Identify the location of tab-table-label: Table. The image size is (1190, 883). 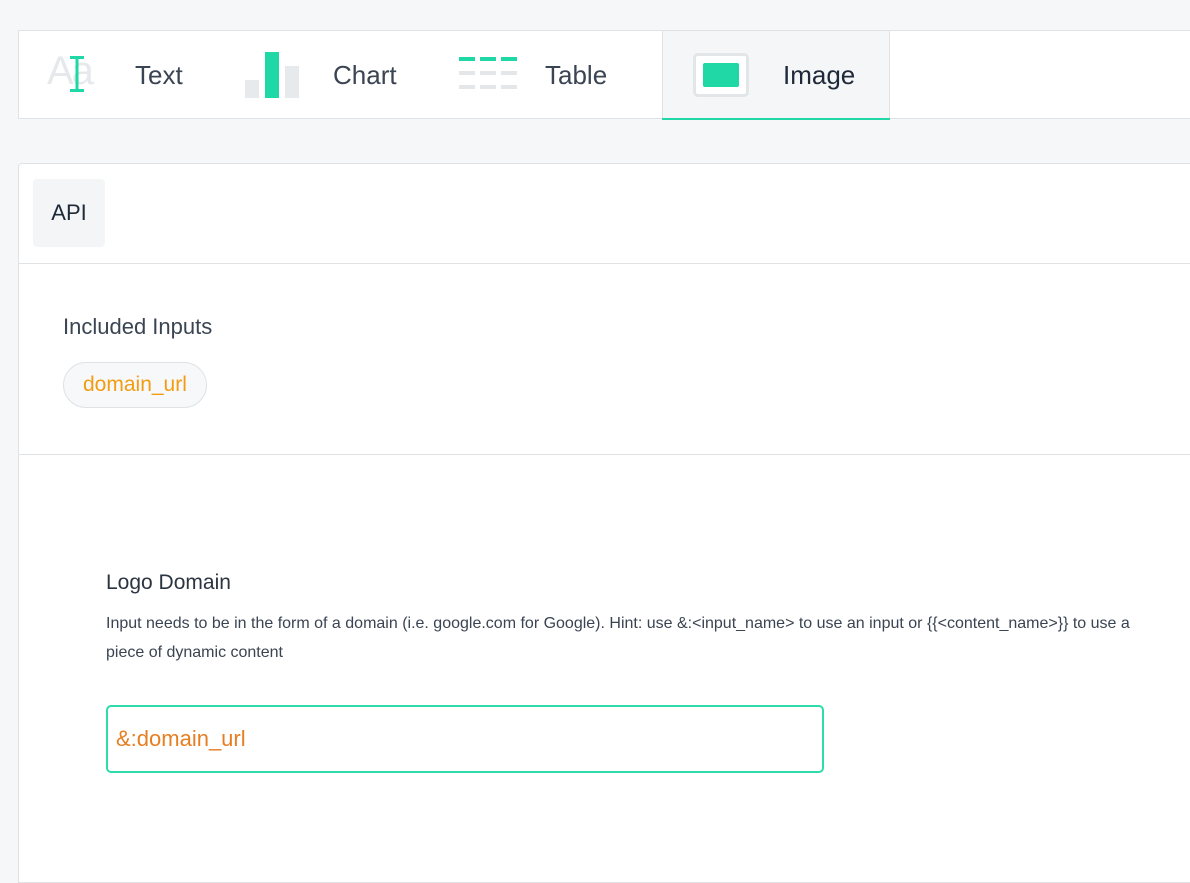
(576, 74).